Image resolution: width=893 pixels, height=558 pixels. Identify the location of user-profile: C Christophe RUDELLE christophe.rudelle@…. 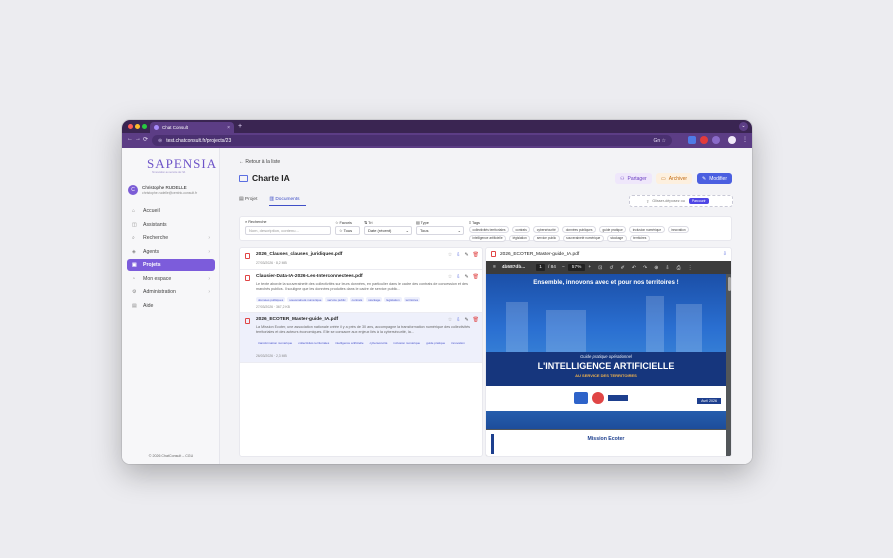
(173, 191).